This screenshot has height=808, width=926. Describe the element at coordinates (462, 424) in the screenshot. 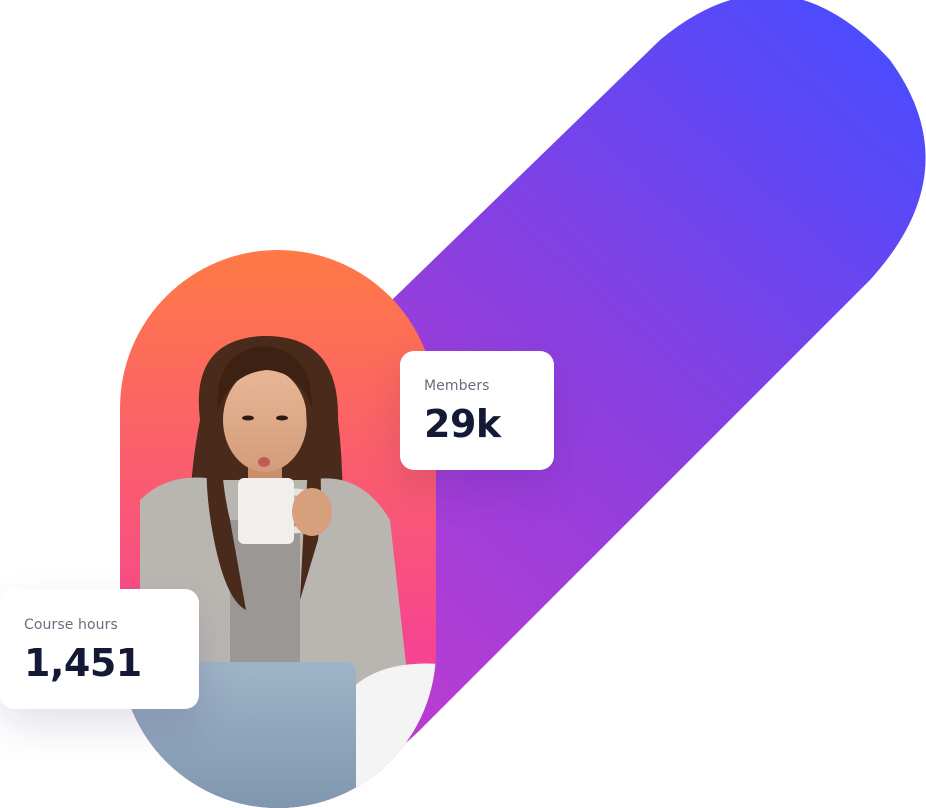

I see `members-value: 29k` at that location.